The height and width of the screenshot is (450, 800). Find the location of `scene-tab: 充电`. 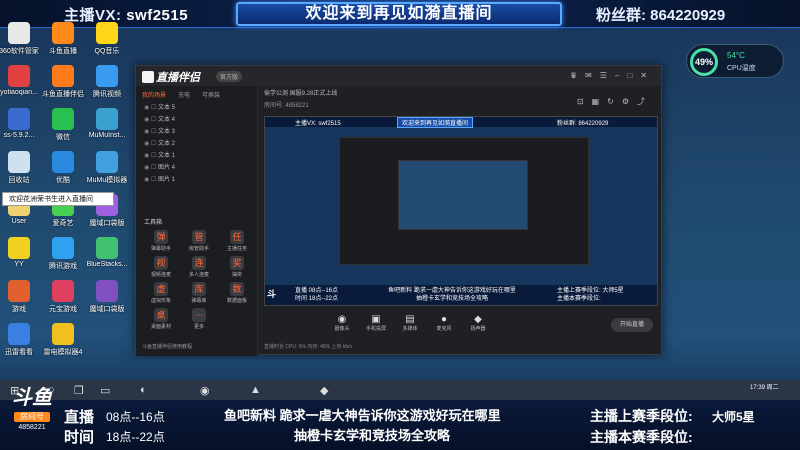

scene-tab: 充电 is located at coordinates (184, 96).